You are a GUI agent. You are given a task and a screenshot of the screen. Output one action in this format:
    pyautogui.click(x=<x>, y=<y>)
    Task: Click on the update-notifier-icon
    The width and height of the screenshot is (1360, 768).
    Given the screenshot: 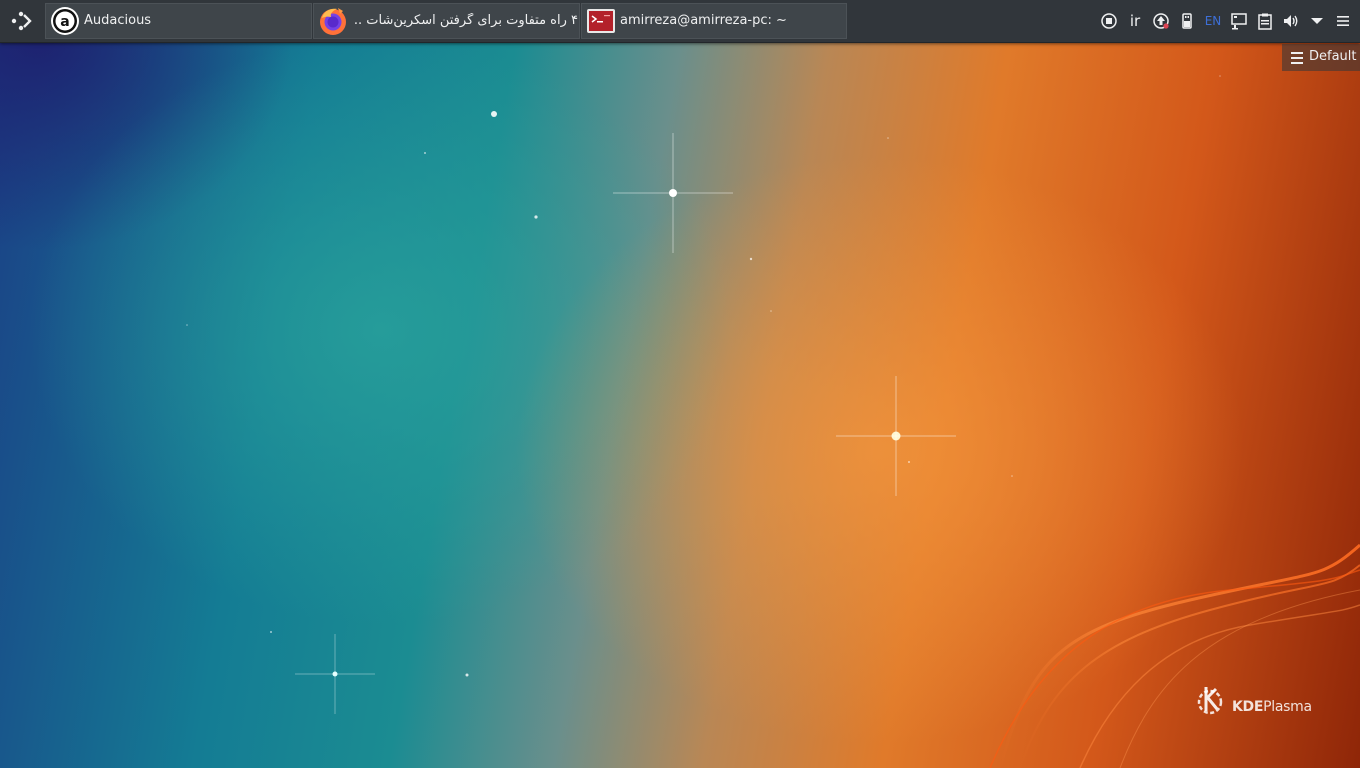 What is the action you would take?
    pyautogui.click(x=1161, y=21)
    